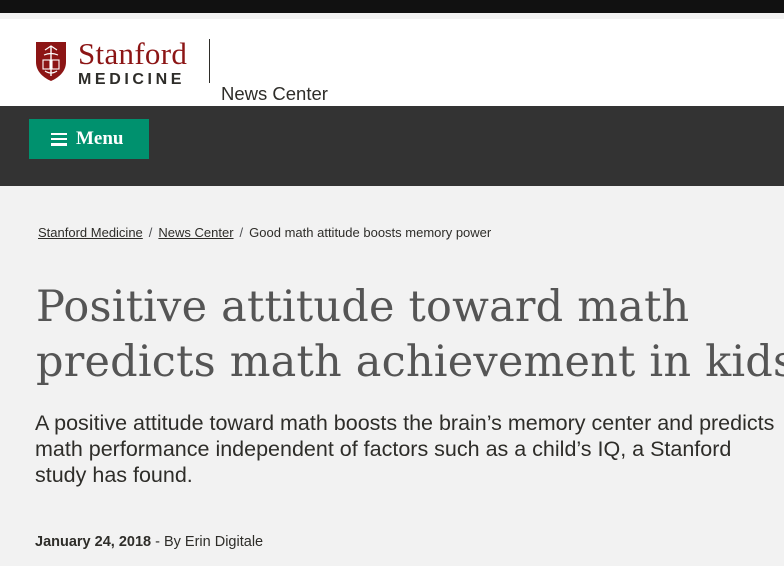  I want to click on hamburger-icon, so click(59, 139).